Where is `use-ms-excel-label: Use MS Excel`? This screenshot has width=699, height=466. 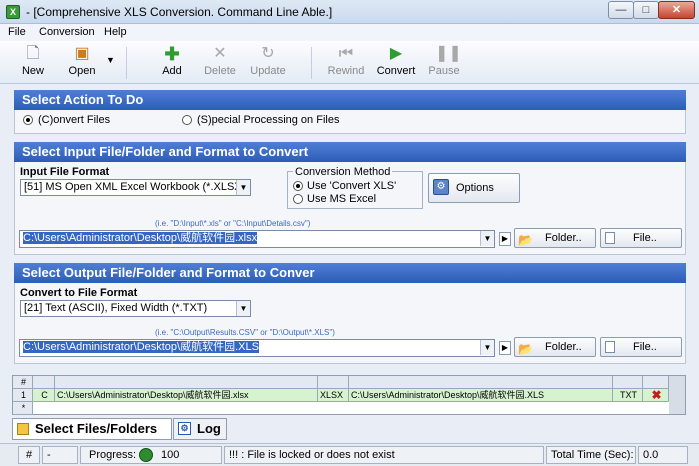
use-ms-excel-label: Use MS Excel is located at coordinates (341, 199).